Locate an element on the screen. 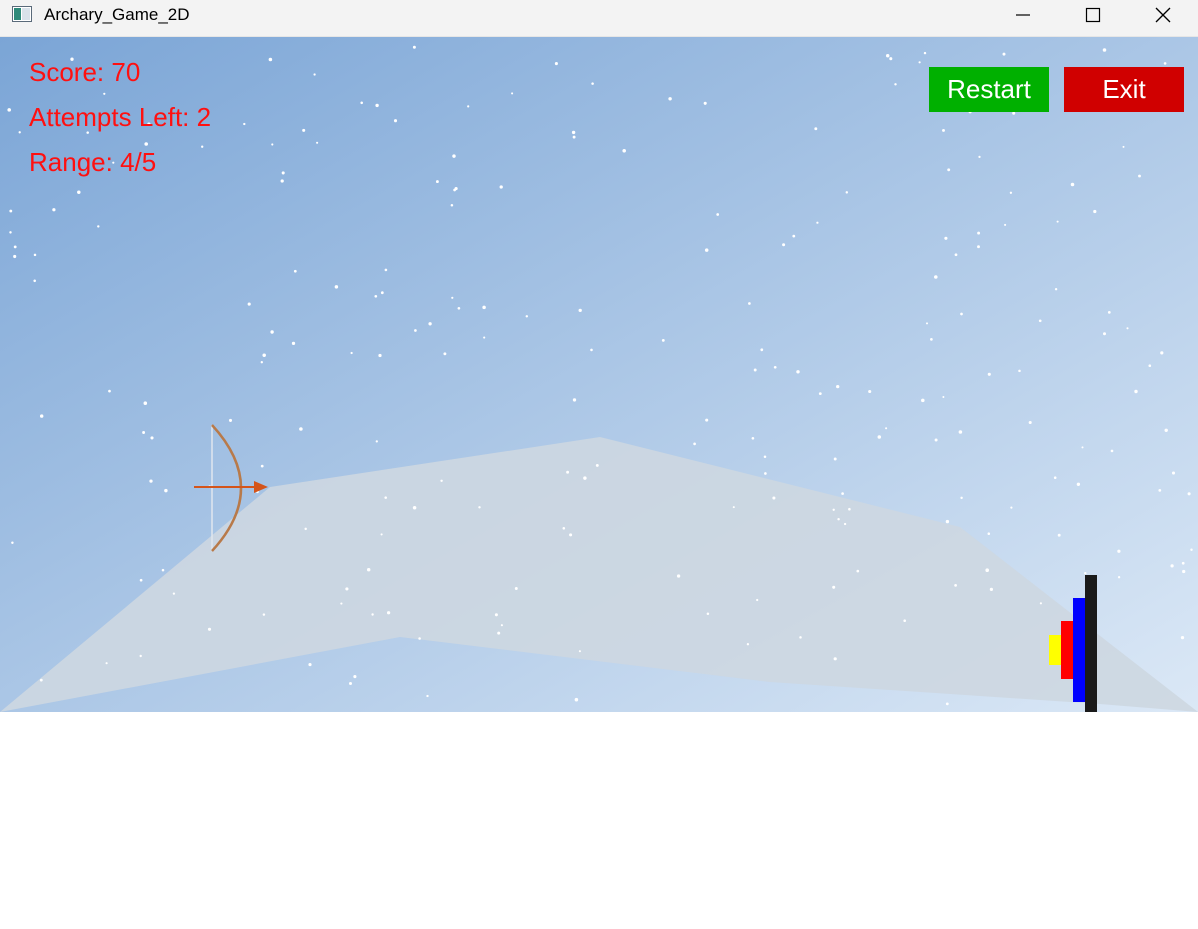 The image size is (1198, 929). close-icon is located at coordinates (1163, 15).